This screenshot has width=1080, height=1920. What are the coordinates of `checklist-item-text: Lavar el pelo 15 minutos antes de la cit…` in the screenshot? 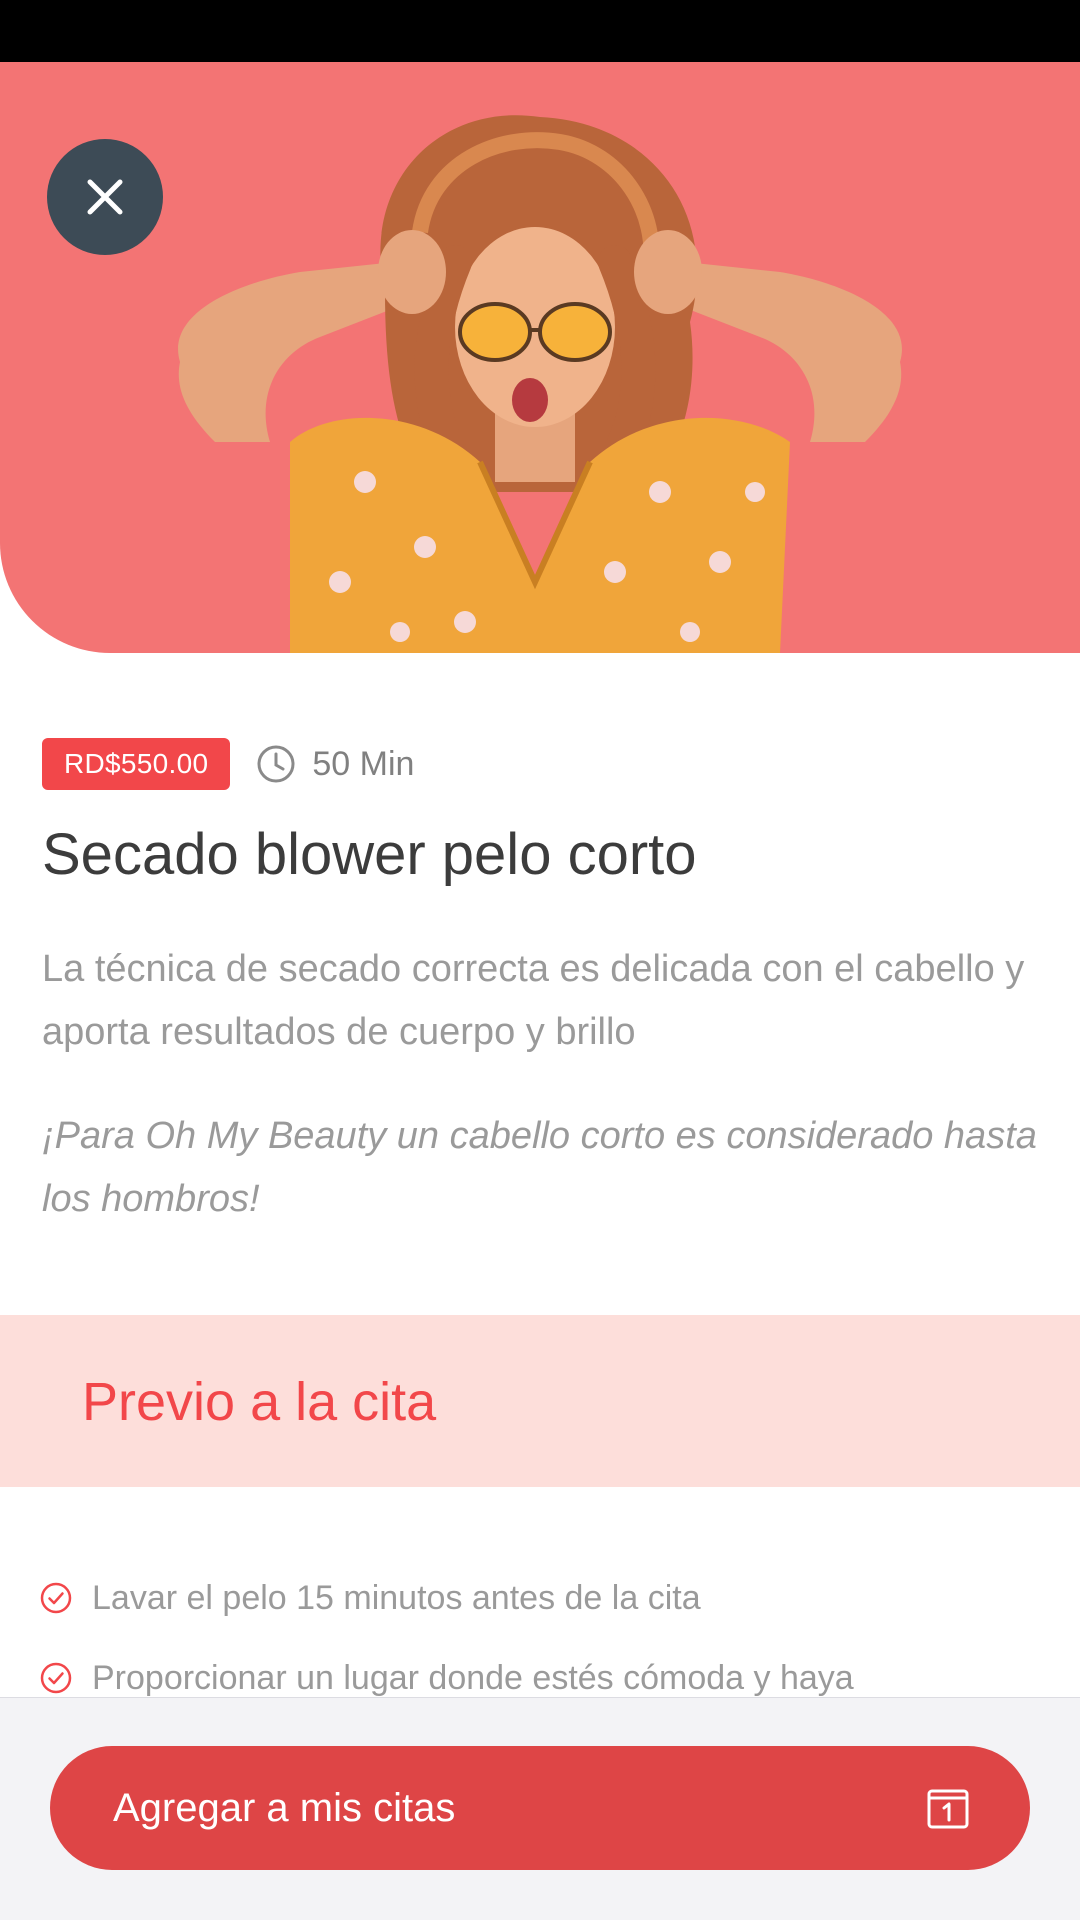 It's located at (396, 1597).